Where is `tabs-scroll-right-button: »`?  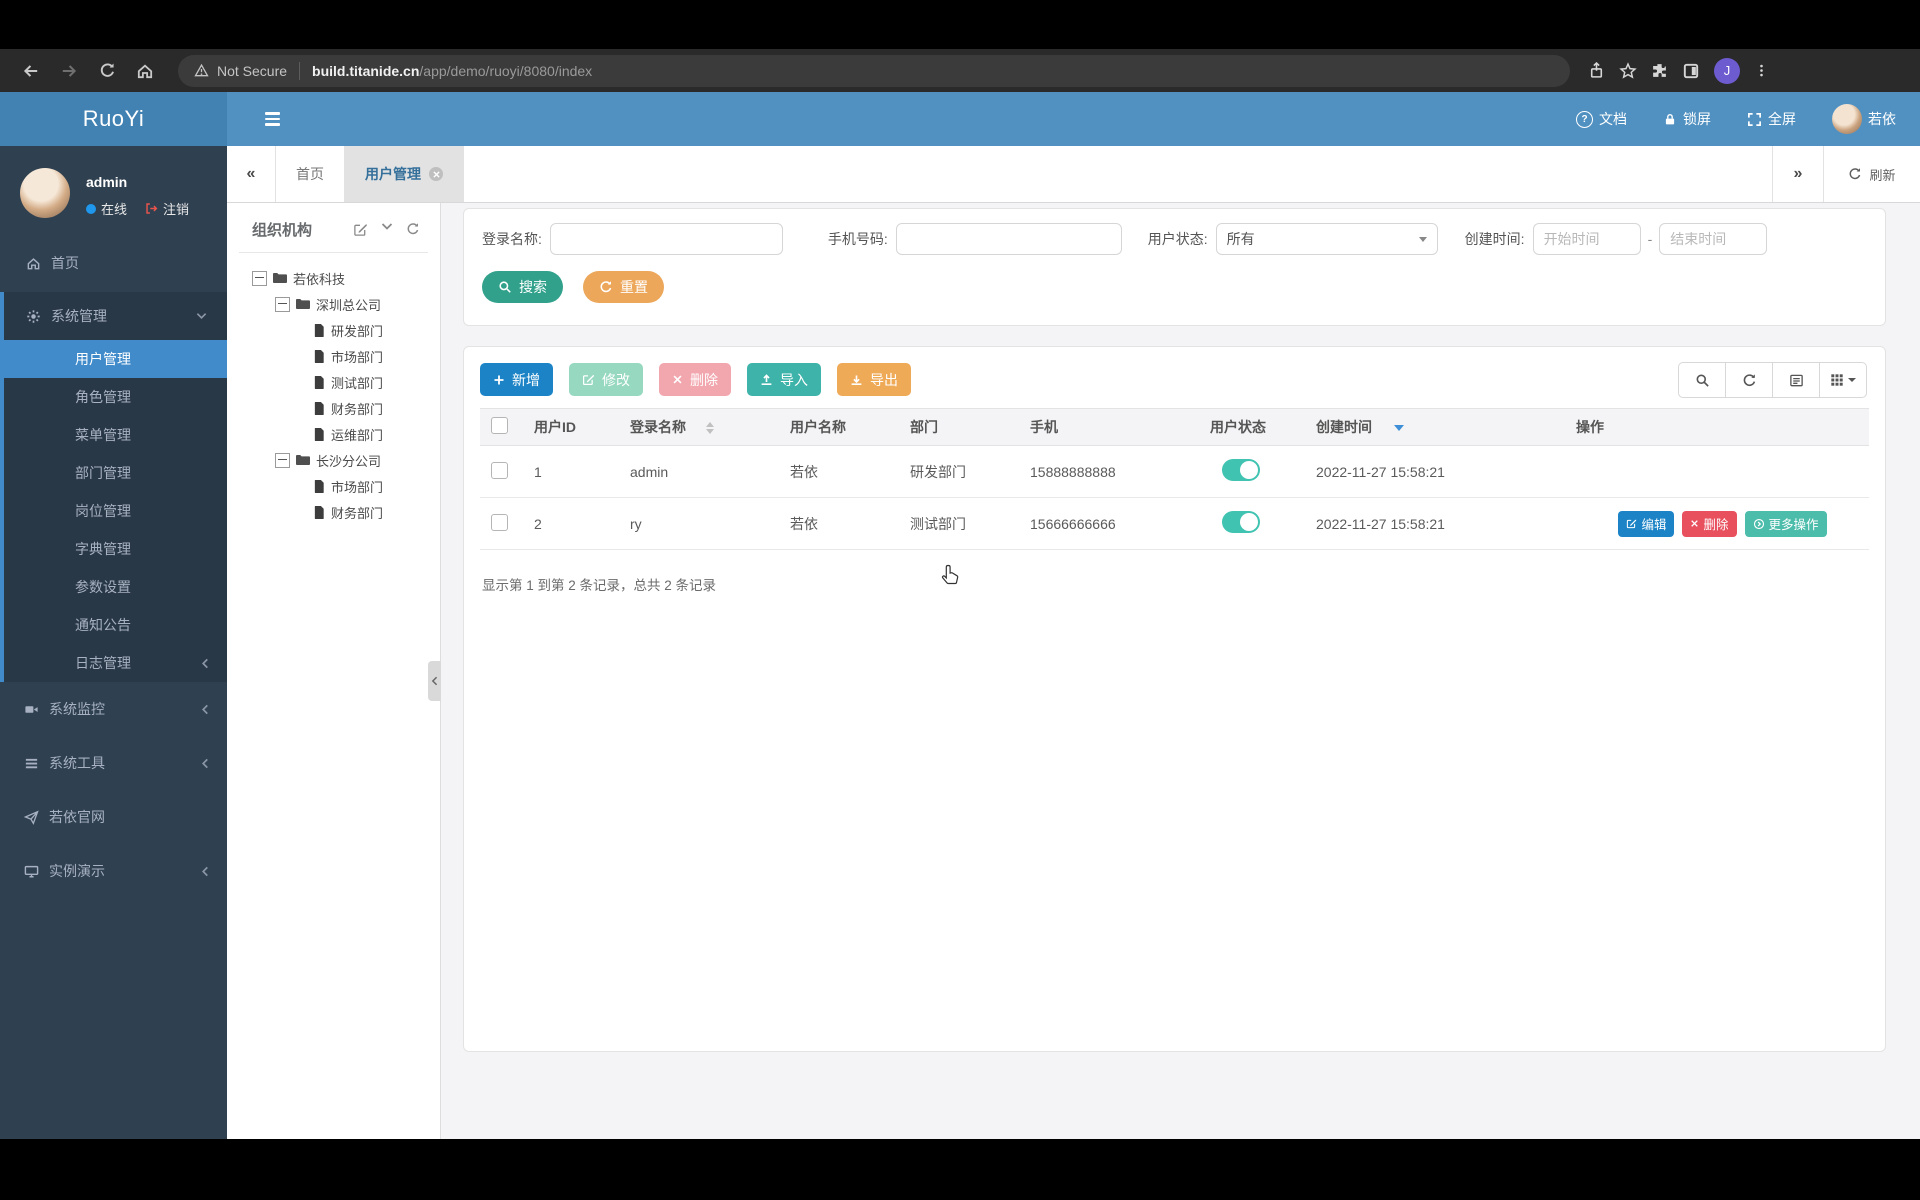 tabs-scroll-right-button: » is located at coordinates (1797, 174).